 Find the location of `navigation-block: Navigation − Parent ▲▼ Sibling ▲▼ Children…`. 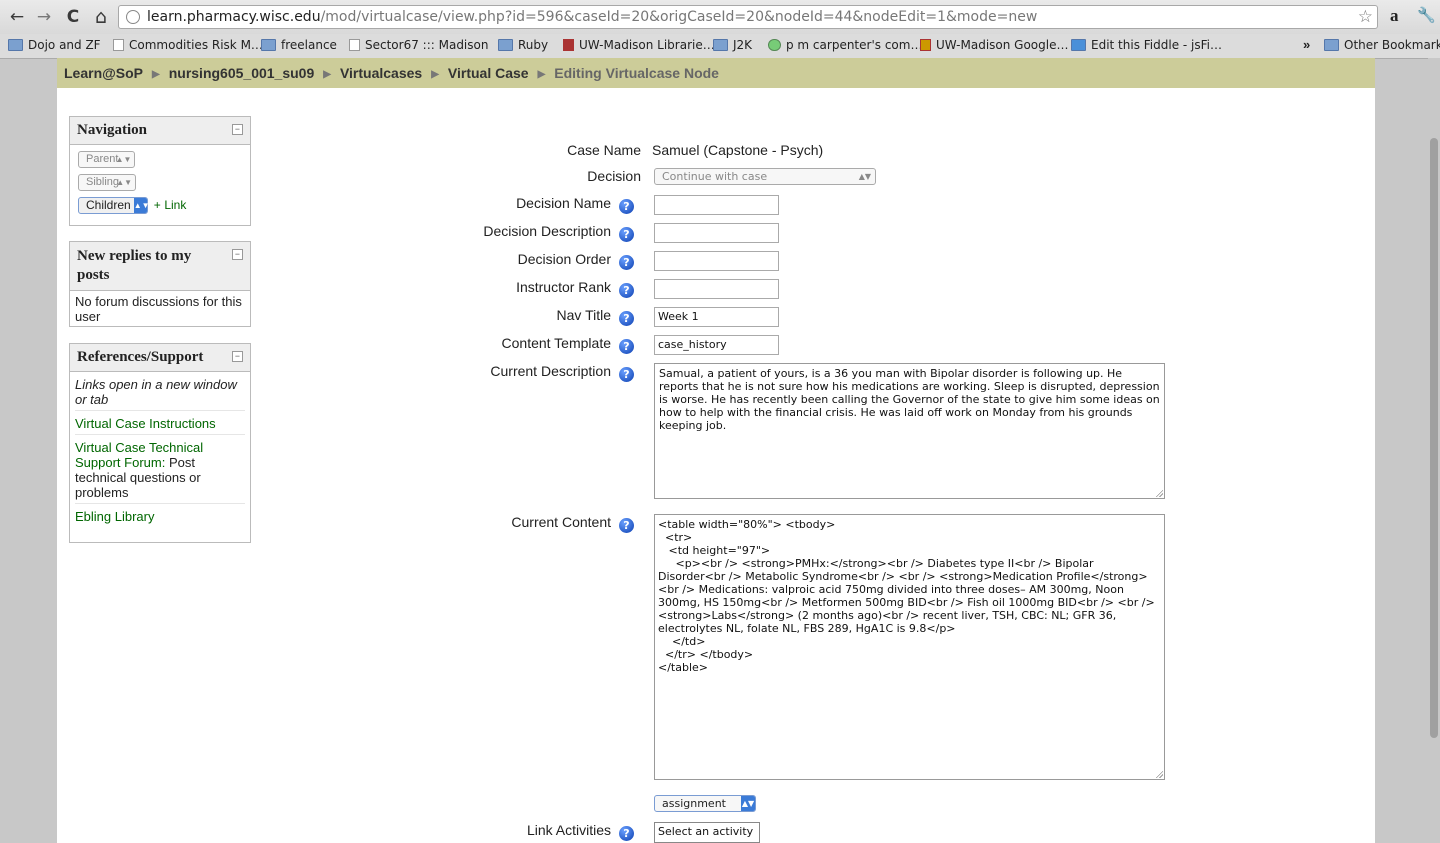

navigation-block: Navigation − Parent ▲▼ Sibling ▲▼ Children… is located at coordinates (160, 171).